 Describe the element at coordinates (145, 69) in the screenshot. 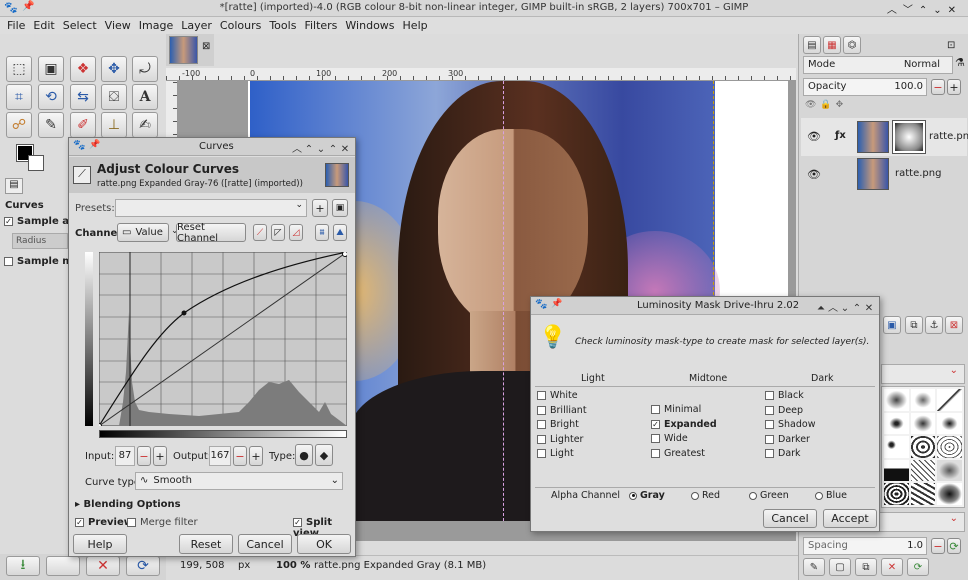

I see `warp-tool-icon: ⤾` at that location.